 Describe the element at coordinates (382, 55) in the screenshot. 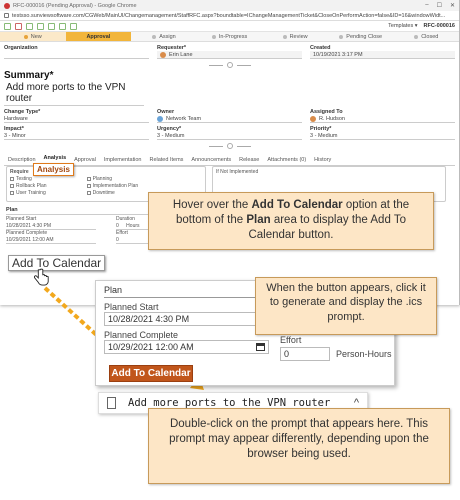

I see `created-field: 10/19/2021 3:17 PM` at that location.